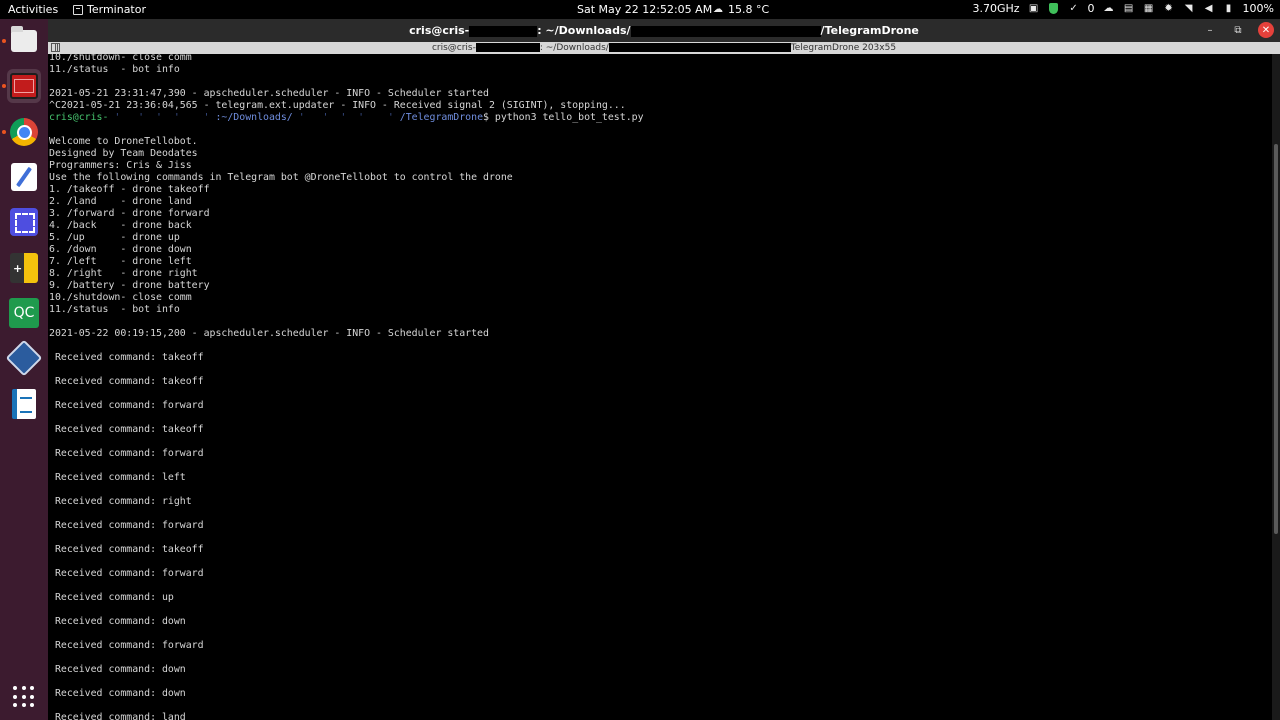 This screenshot has height=720, width=1280. Describe the element at coordinates (120, 249) in the screenshot. I see `output-line: 6. /down - drone down` at that location.